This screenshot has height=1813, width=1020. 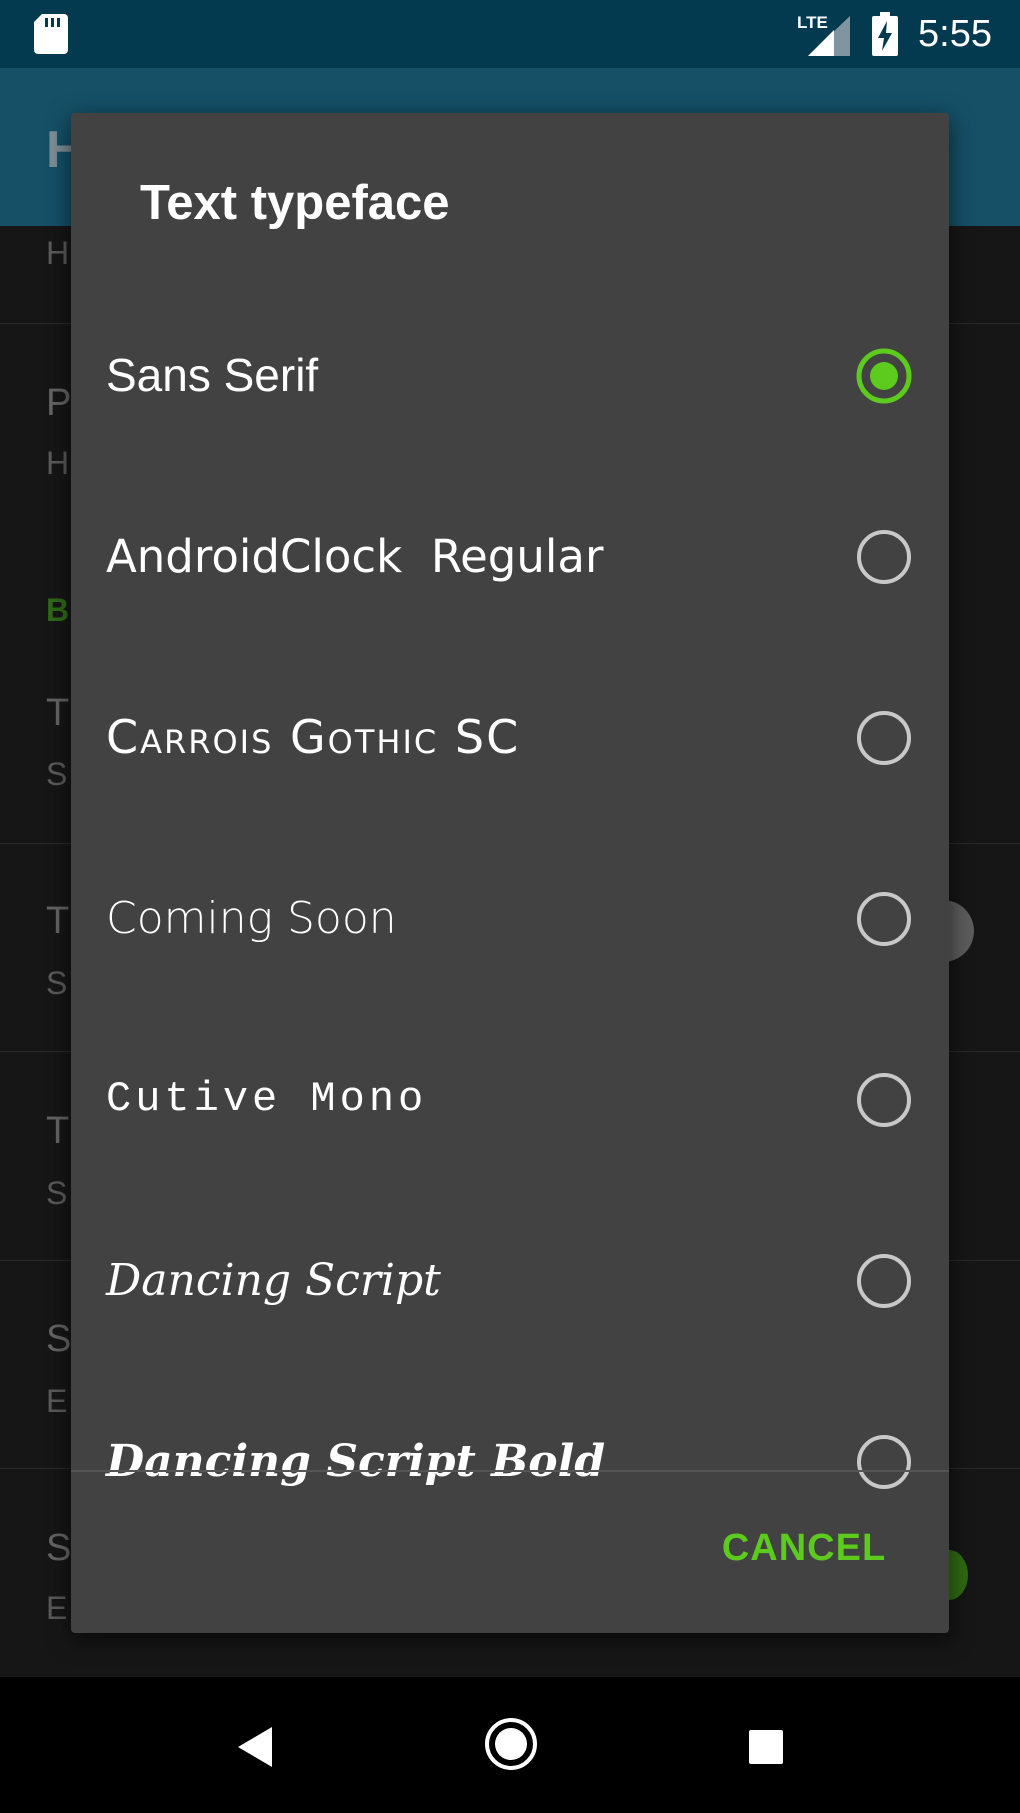 What do you see at coordinates (273, 1280) in the screenshot?
I see `option-label: Dancing Script` at bounding box center [273, 1280].